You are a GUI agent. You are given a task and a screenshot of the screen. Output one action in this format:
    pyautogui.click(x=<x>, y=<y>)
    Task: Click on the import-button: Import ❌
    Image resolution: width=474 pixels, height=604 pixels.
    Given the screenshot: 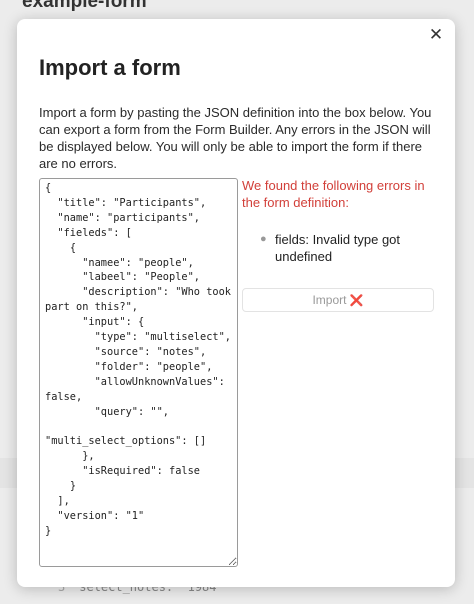 What is the action you would take?
    pyautogui.click(x=338, y=300)
    